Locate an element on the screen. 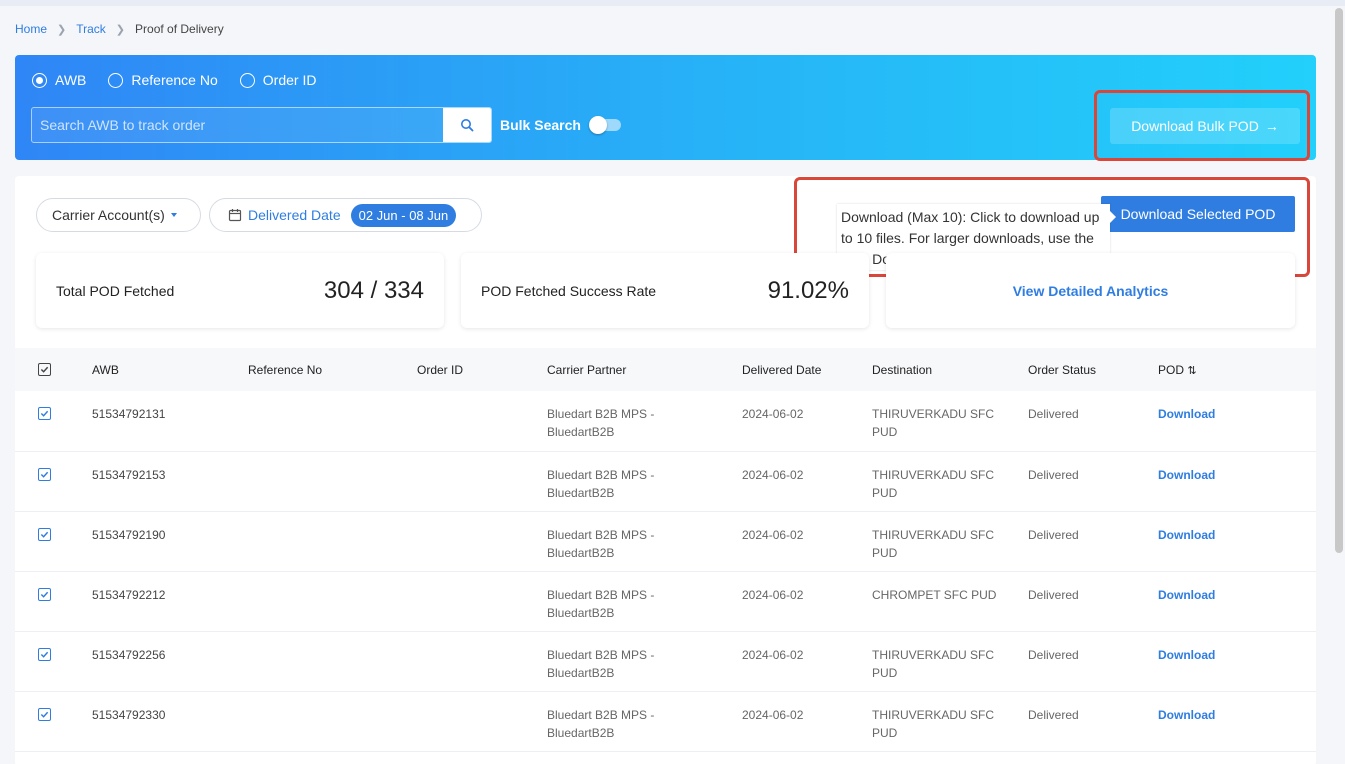 This screenshot has height=764, width=1345. select-all-checkbox is located at coordinates (44, 369).